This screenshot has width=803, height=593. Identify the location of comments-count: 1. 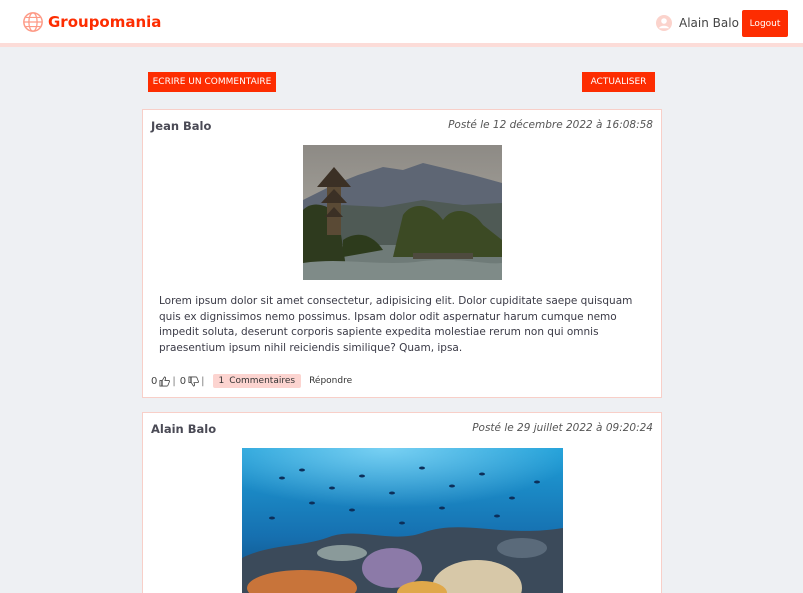
(221, 381).